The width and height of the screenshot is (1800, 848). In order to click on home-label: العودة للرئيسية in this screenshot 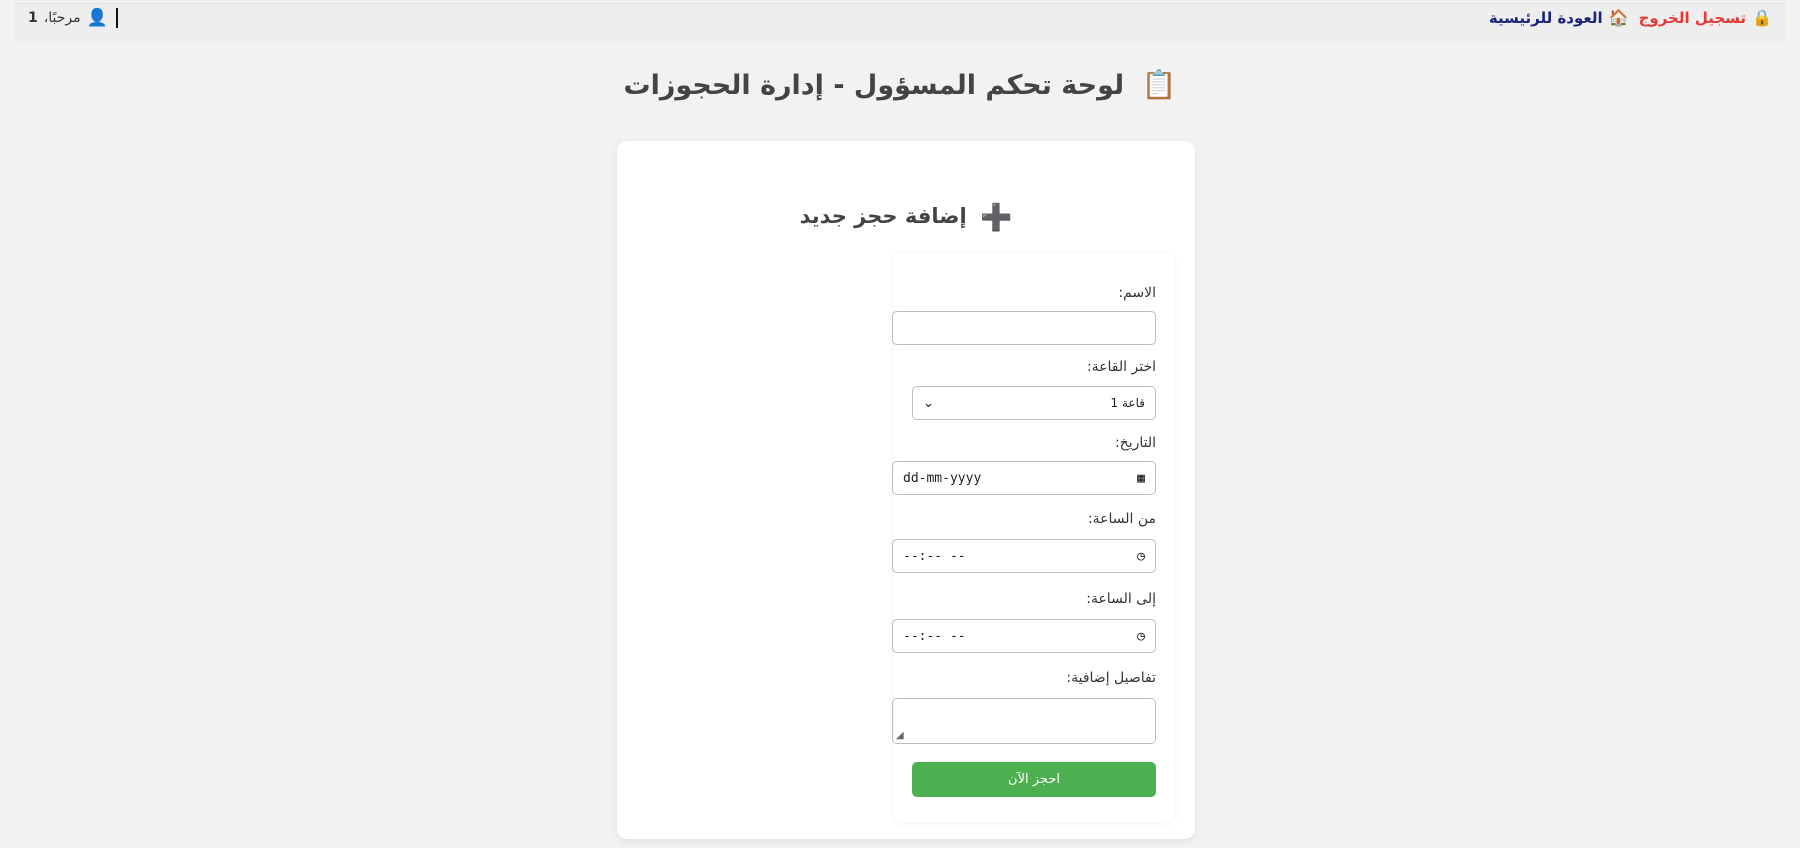, I will do `click(1545, 17)`.